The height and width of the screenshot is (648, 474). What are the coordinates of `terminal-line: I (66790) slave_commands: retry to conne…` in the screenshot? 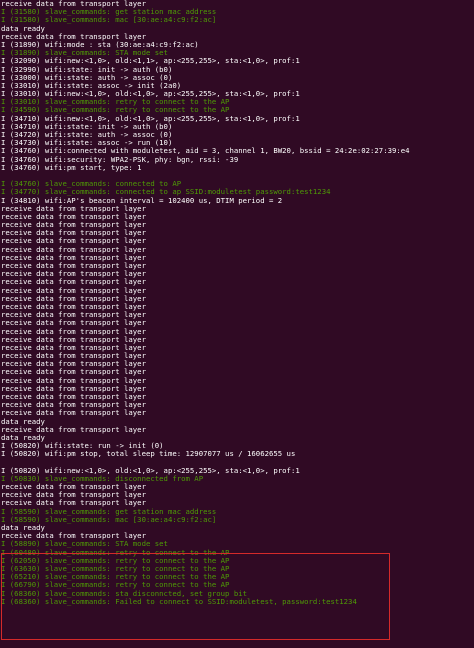 It's located at (115, 585).